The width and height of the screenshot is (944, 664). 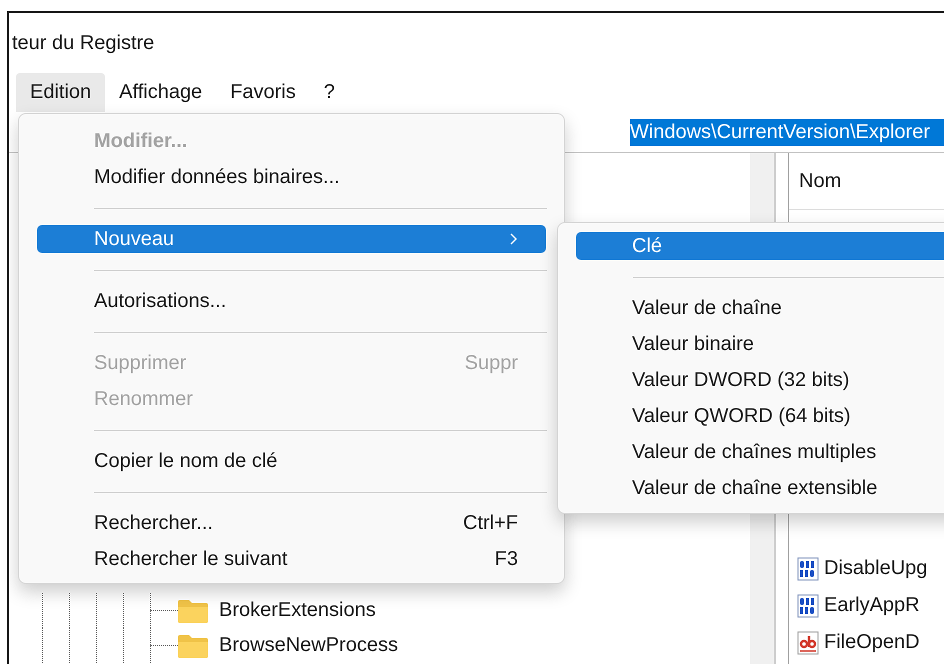 What do you see at coordinates (760, 380) in the screenshot?
I see `menu-item: Valeur DWORD (32 bits)` at bounding box center [760, 380].